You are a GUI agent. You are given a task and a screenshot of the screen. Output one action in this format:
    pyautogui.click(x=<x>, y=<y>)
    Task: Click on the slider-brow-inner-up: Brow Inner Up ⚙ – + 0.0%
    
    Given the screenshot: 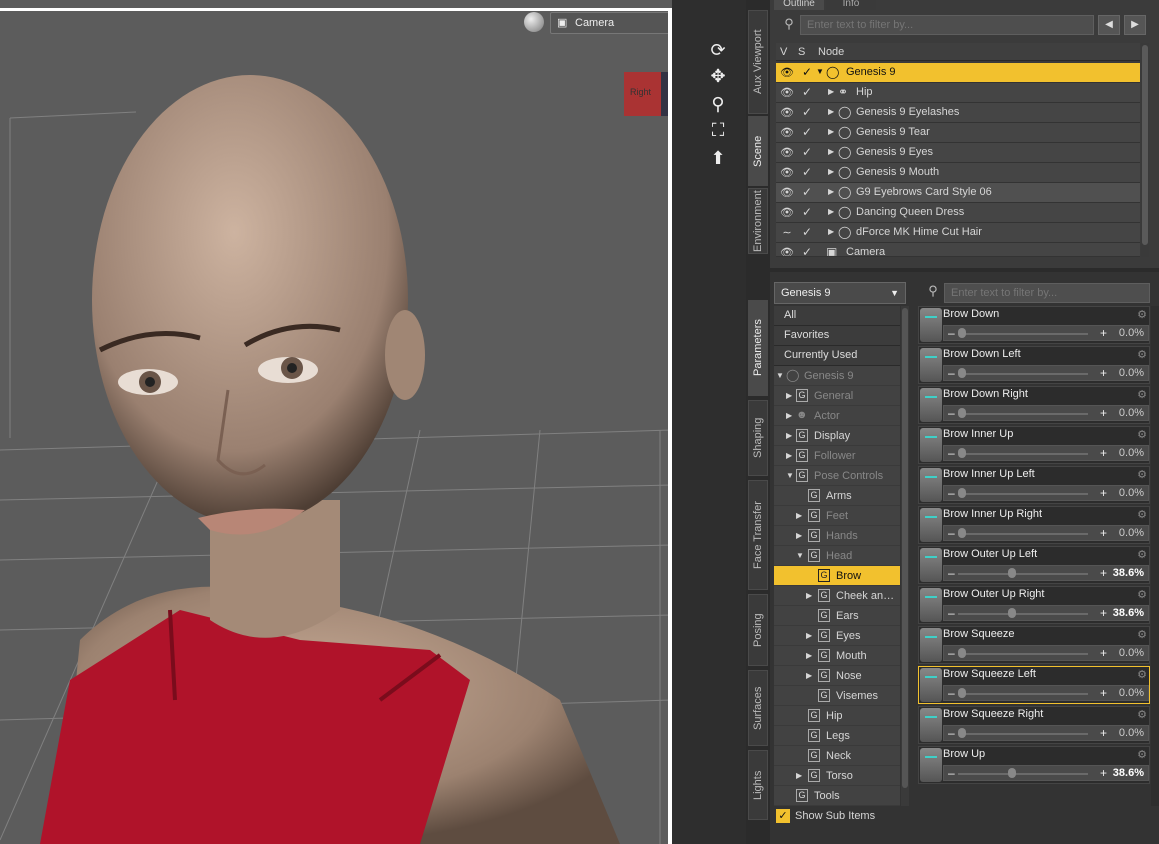 What is the action you would take?
    pyautogui.click(x=1034, y=445)
    